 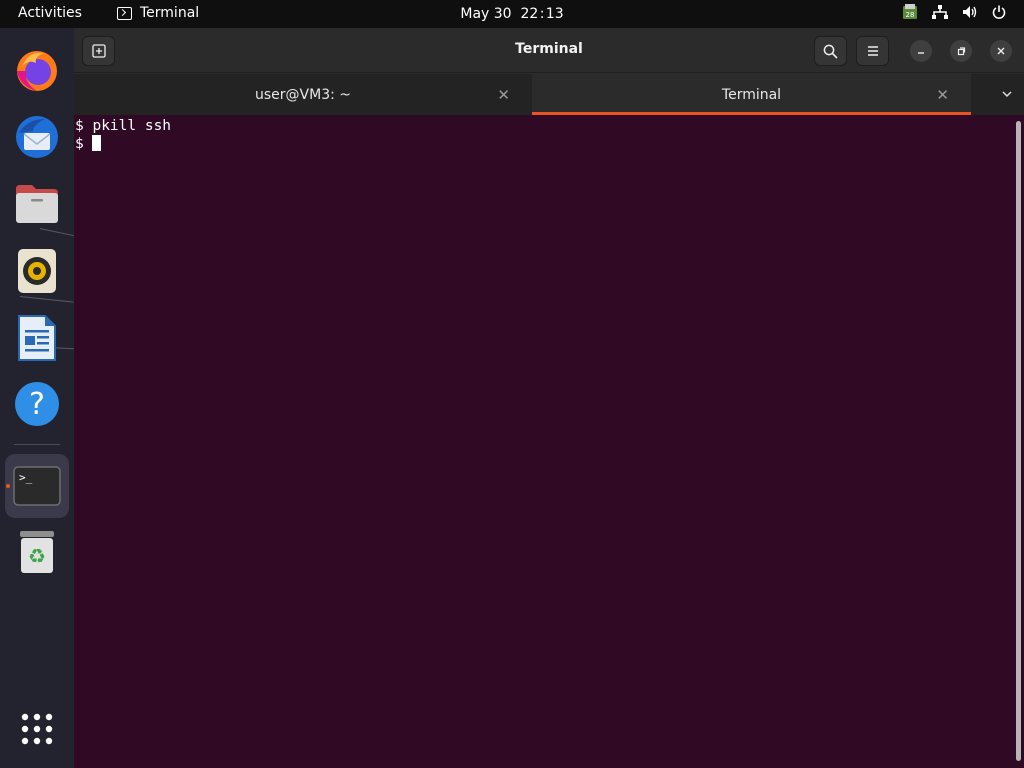 I want to click on dock-separator, so click(x=37, y=444).